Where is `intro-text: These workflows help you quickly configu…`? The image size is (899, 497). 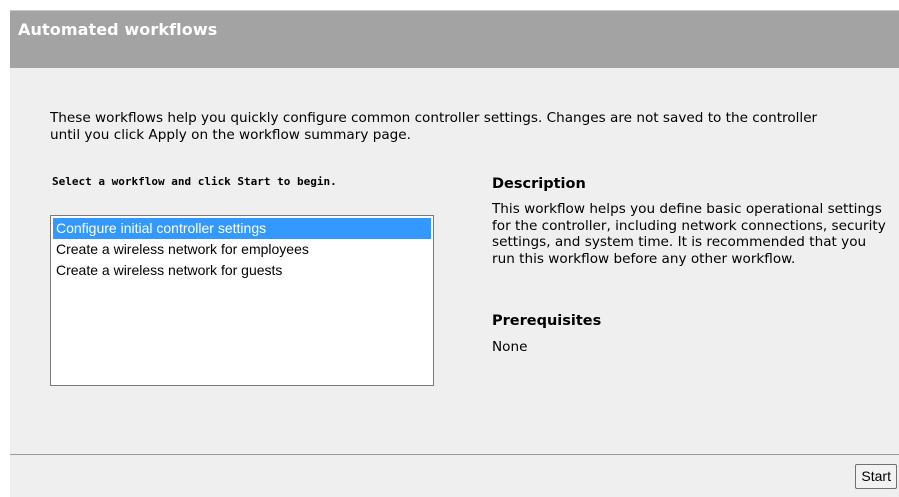
intro-text: These workflows help you quickly configu… is located at coordinates (434, 126).